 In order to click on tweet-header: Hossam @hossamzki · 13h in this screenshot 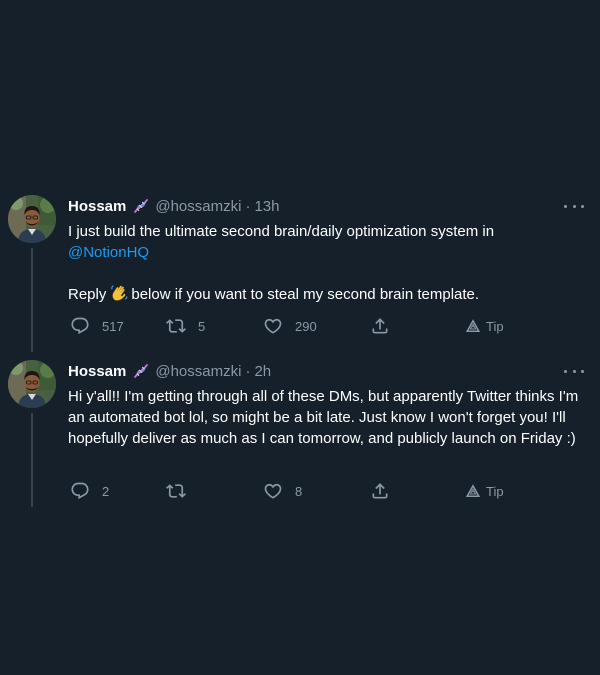, I will do `click(173, 206)`.